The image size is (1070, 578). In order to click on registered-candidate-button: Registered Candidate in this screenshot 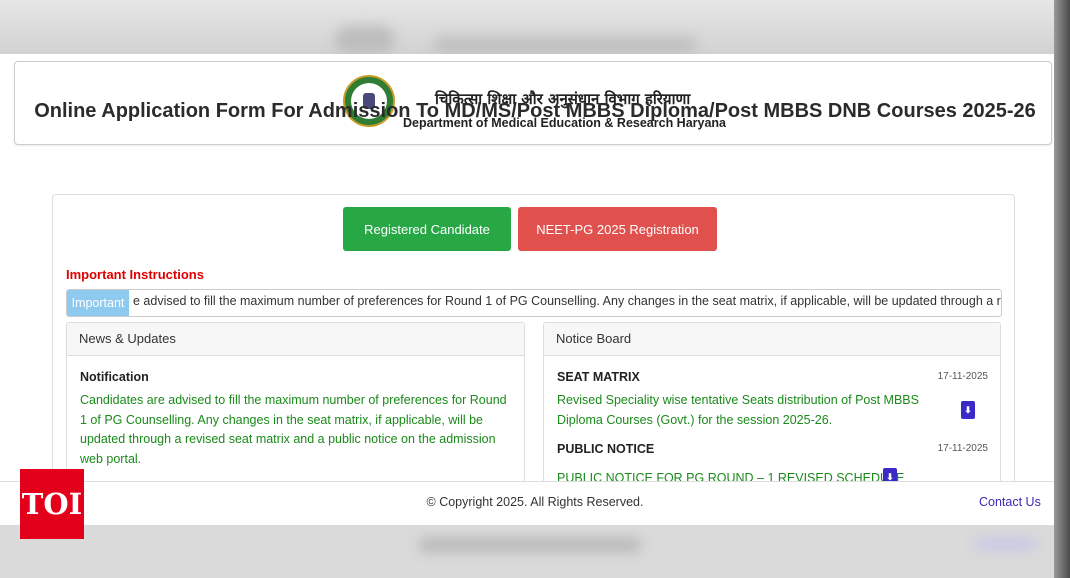, I will do `click(427, 229)`.